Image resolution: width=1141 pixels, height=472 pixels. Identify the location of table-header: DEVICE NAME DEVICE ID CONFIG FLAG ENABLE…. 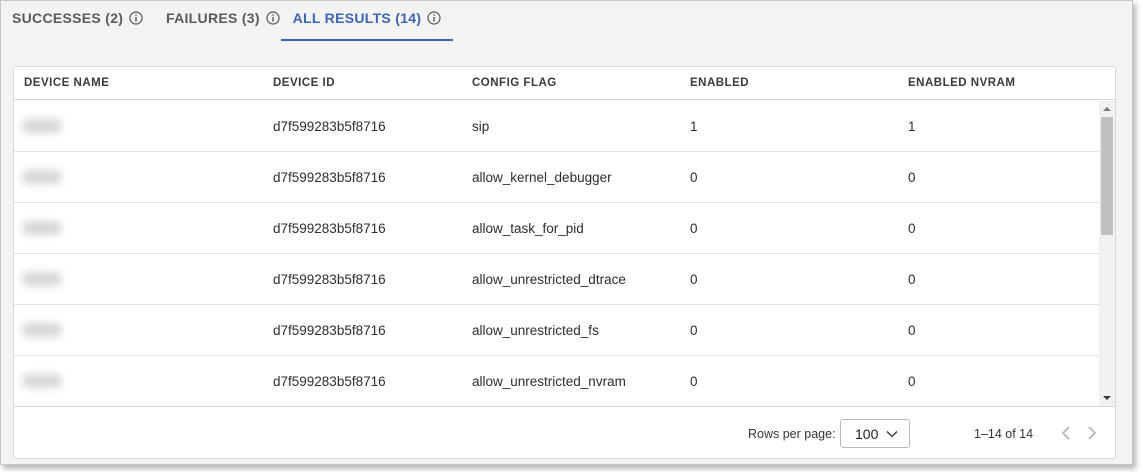
(564, 83).